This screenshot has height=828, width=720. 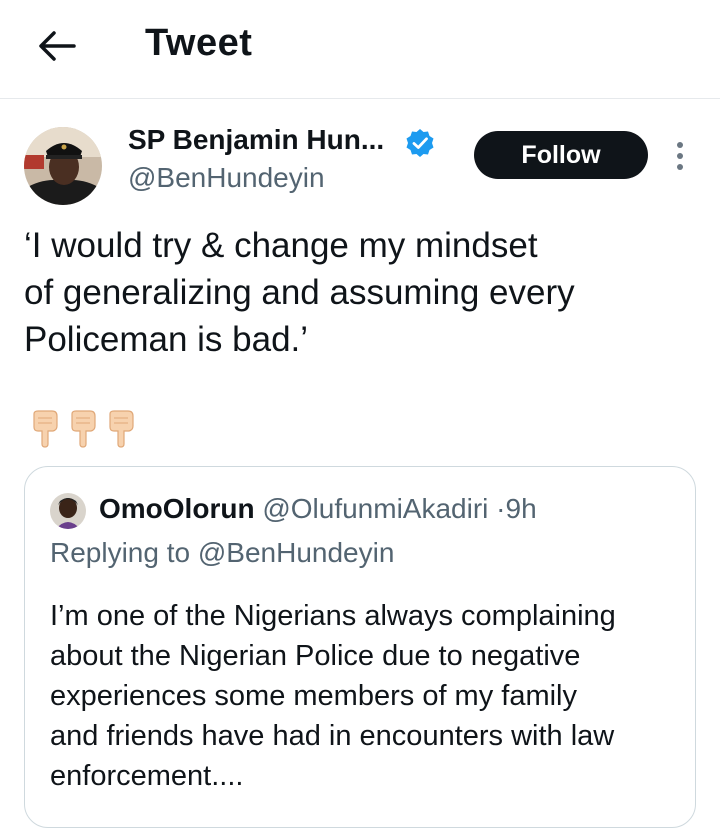 I want to click on emoji-row, so click(x=83, y=429).